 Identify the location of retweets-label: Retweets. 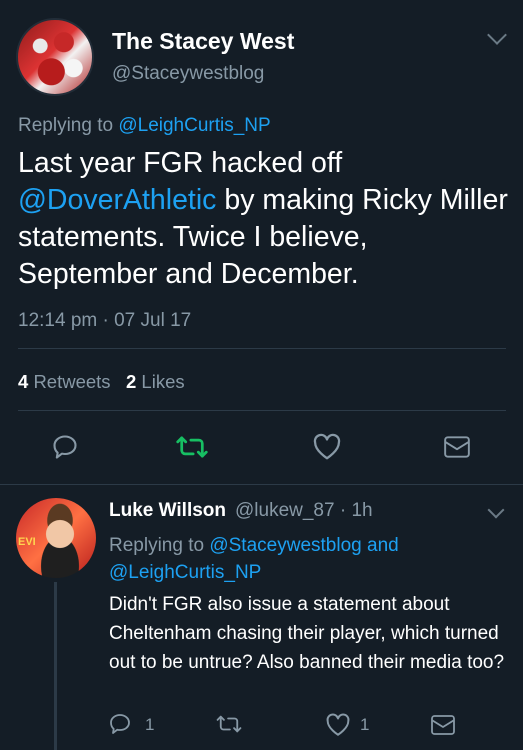
(72, 381).